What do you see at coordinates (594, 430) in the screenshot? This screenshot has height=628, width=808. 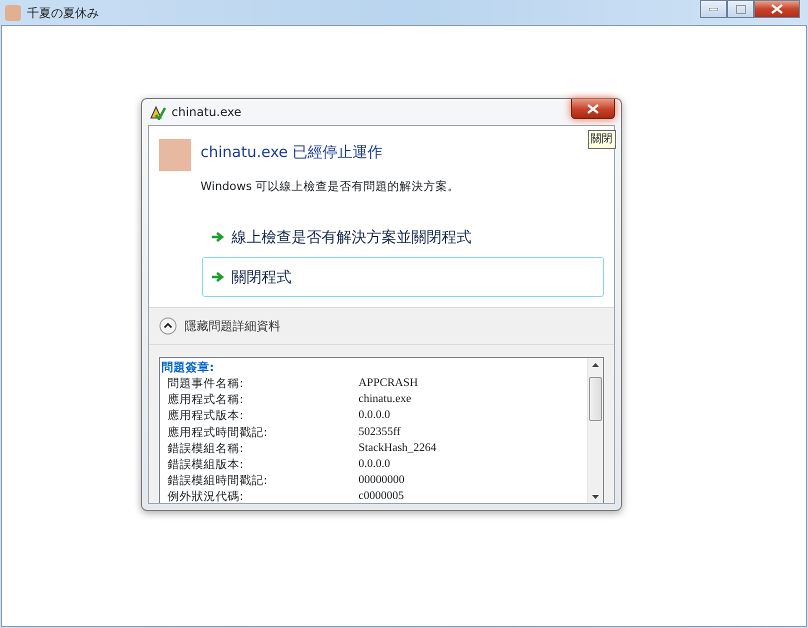 I see `scrollbar` at bounding box center [594, 430].